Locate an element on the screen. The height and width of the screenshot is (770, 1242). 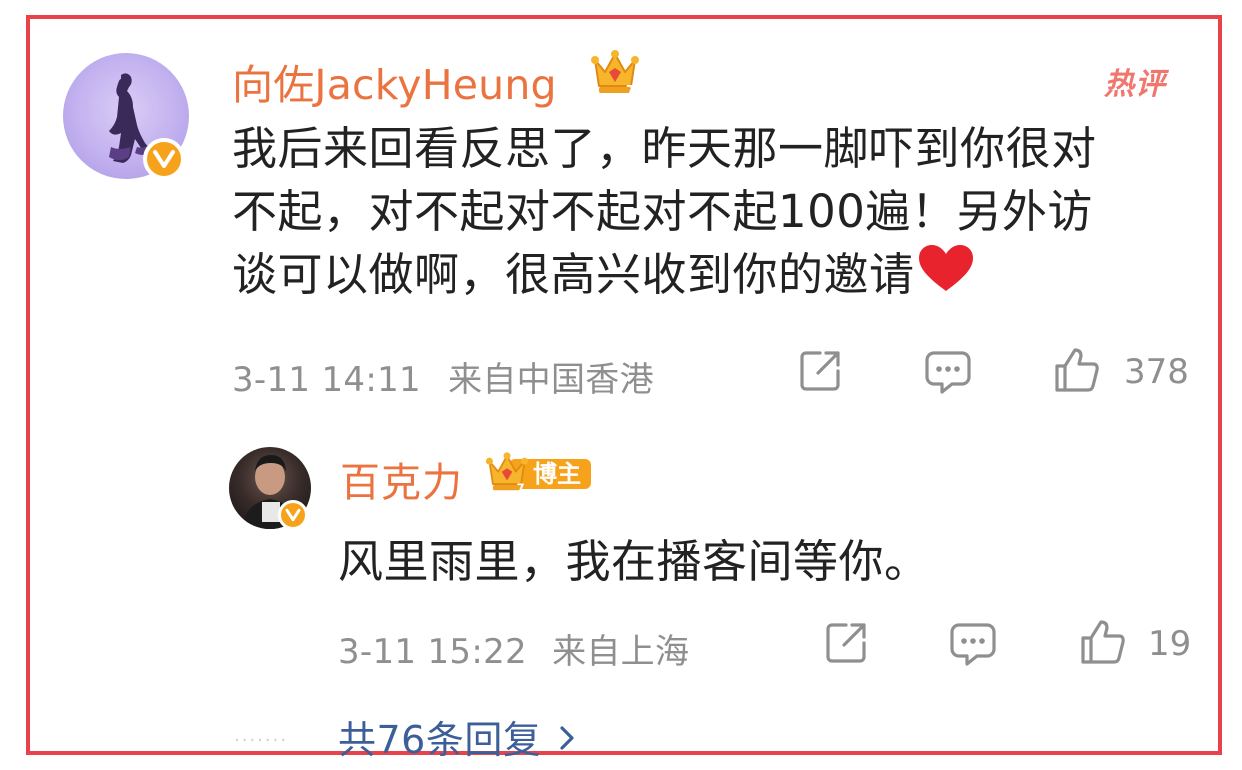
like-count: 378 is located at coordinates (1156, 372).